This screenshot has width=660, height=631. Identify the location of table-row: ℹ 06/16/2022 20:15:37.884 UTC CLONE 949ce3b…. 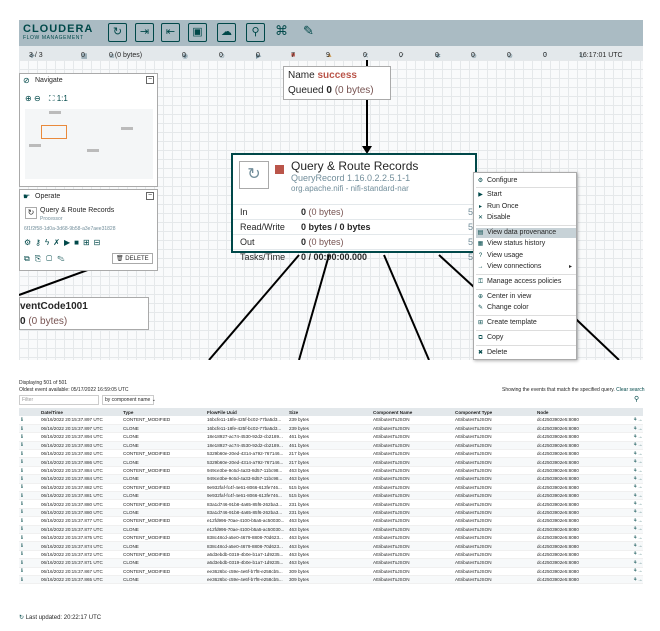
(331, 479).